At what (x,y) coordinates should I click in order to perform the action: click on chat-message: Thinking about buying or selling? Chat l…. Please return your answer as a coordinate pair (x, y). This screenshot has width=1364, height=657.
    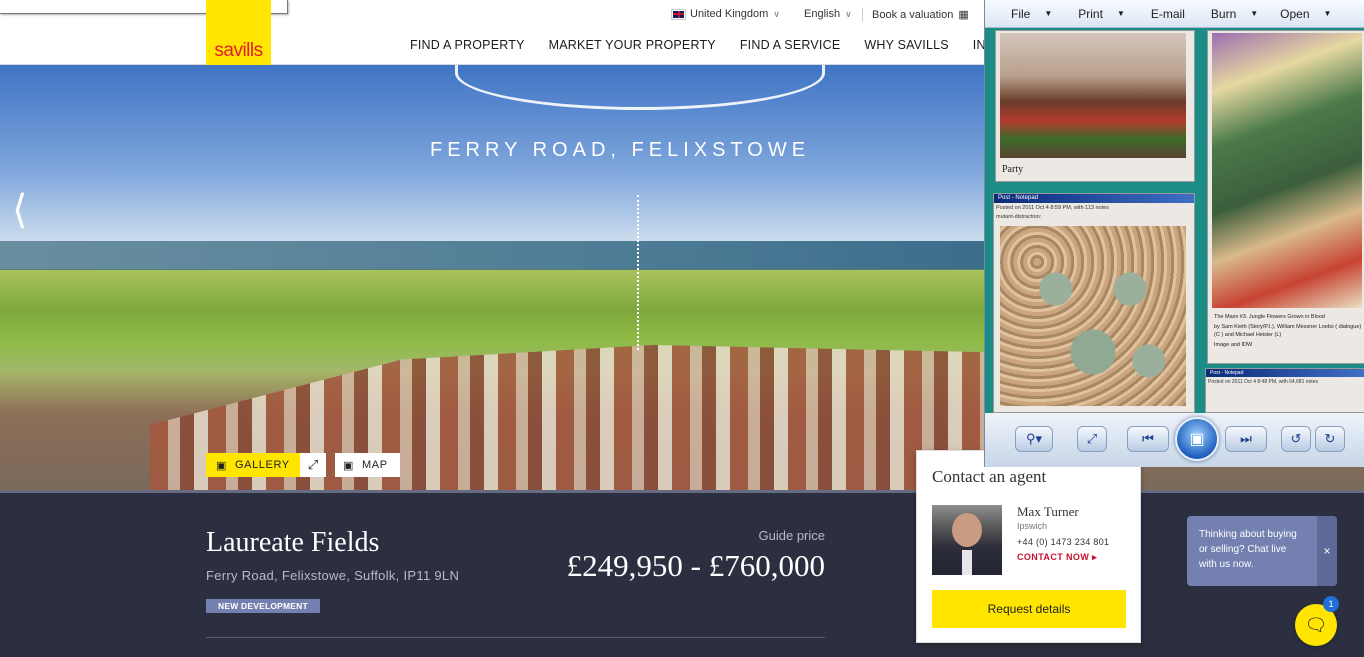
    Looking at the image, I should click on (1248, 549).